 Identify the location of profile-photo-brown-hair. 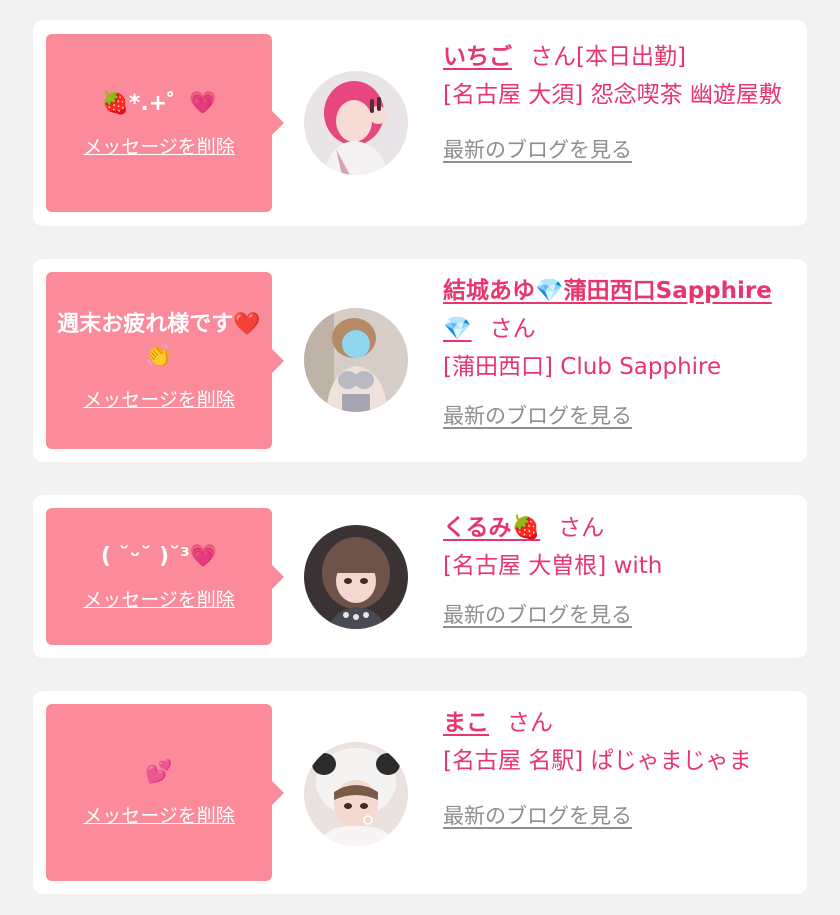
(356, 577).